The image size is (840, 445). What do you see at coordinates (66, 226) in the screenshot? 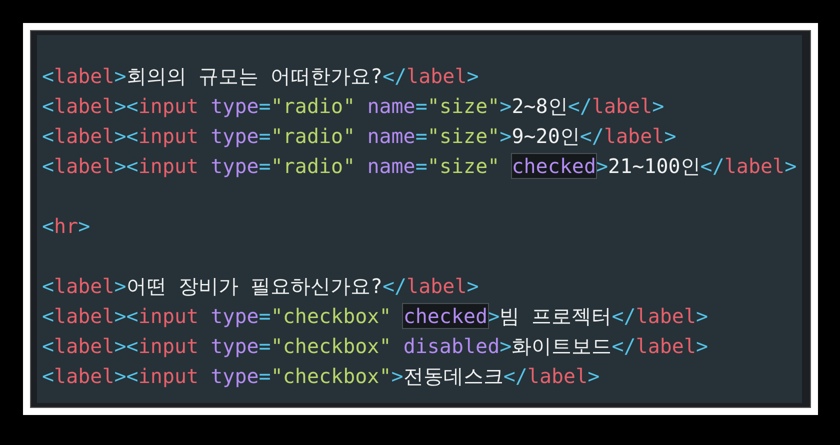
I see `code-line: <hr>` at bounding box center [66, 226].